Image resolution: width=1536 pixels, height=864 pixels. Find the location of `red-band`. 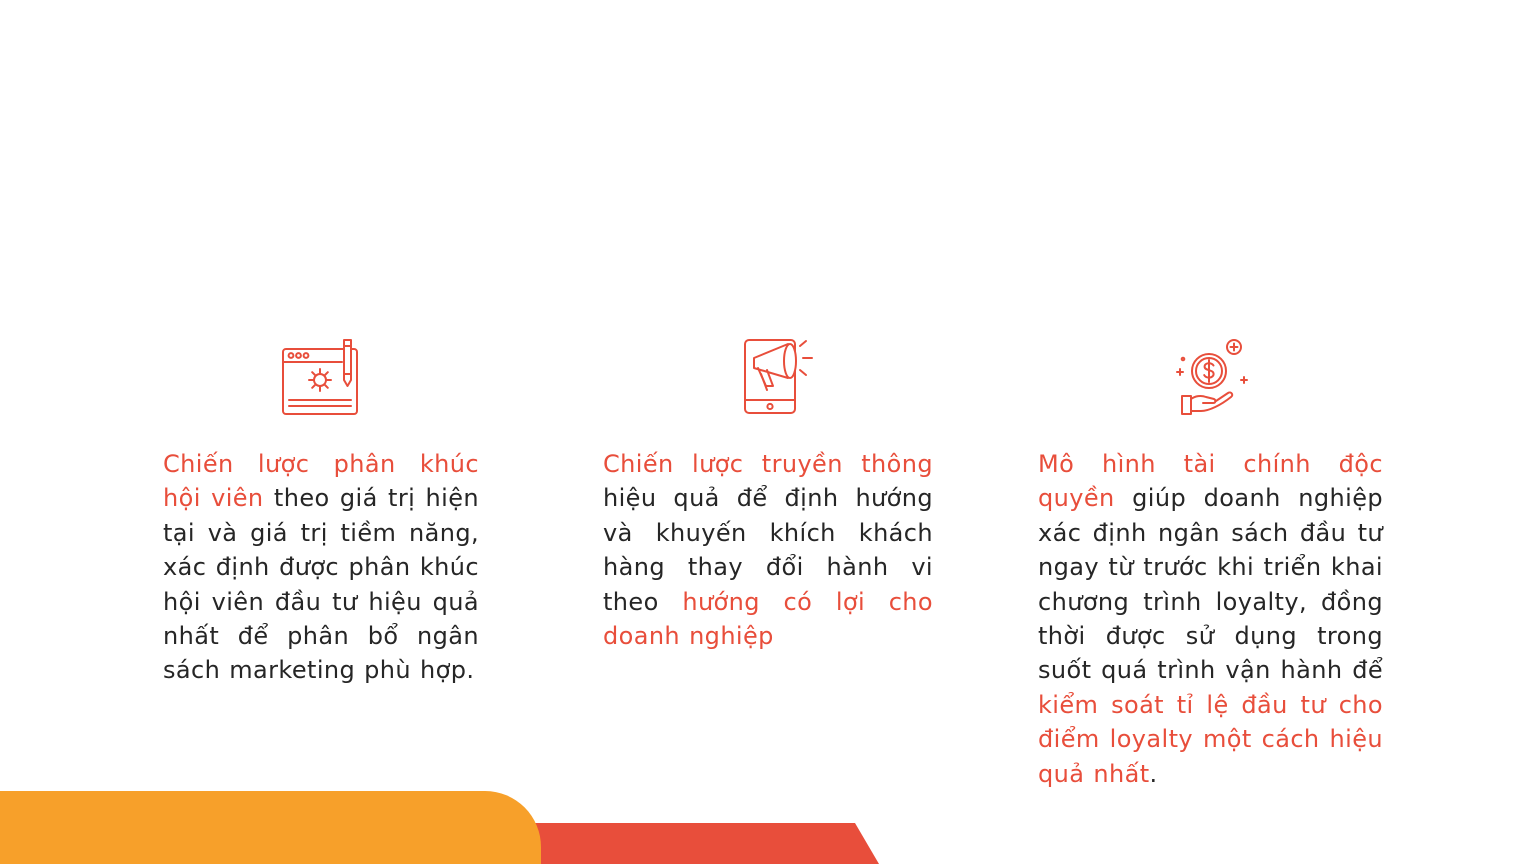

red-band is located at coordinates (689, 843).